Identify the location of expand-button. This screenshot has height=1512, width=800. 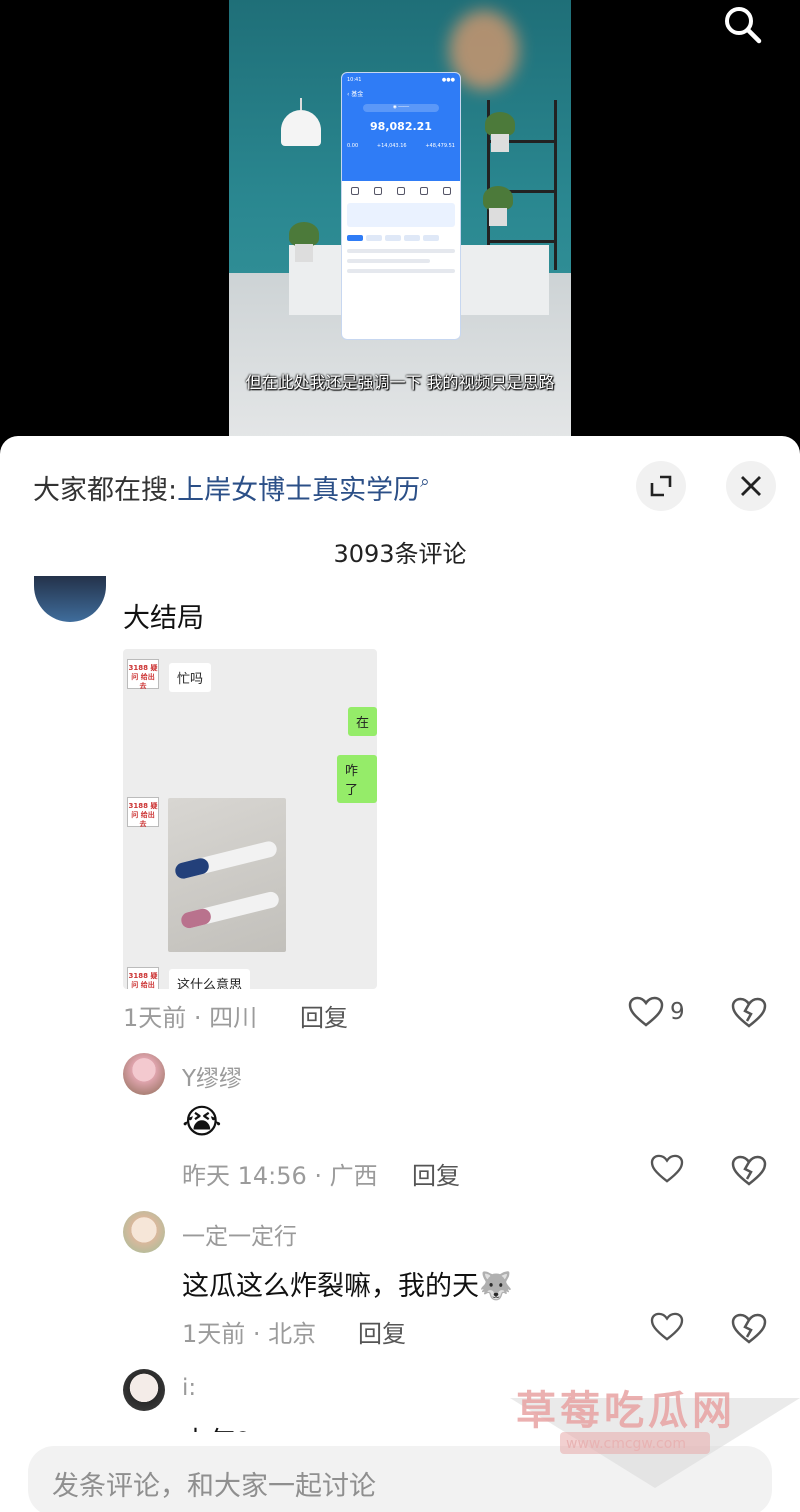
(661, 486).